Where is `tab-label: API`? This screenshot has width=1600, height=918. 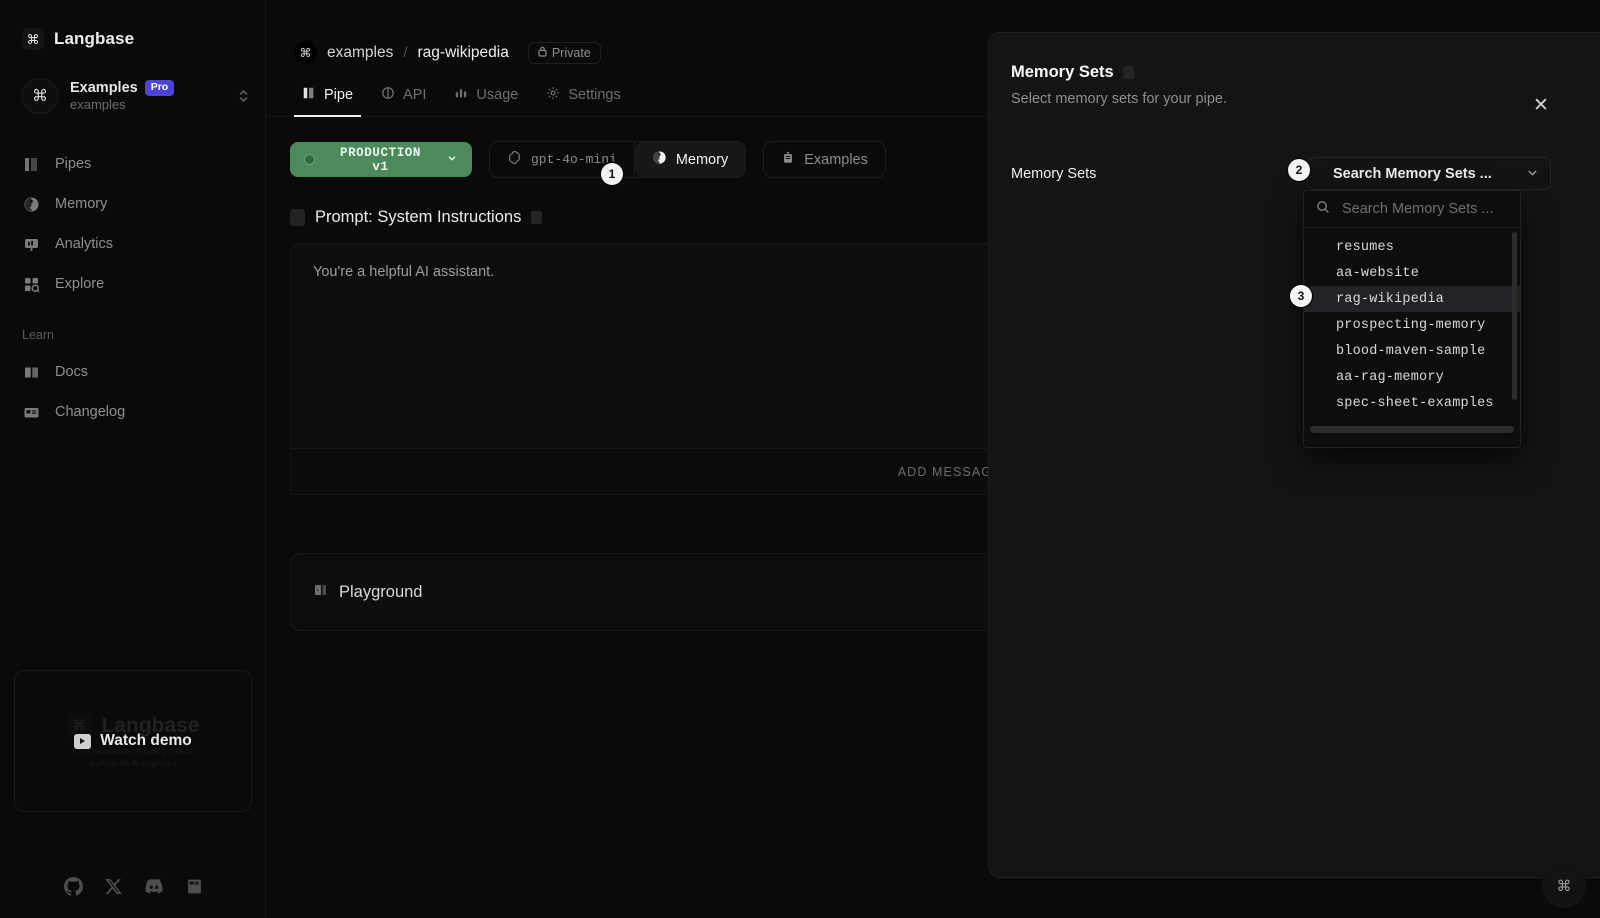 tab-label: API is located at coordinates (415, 95).